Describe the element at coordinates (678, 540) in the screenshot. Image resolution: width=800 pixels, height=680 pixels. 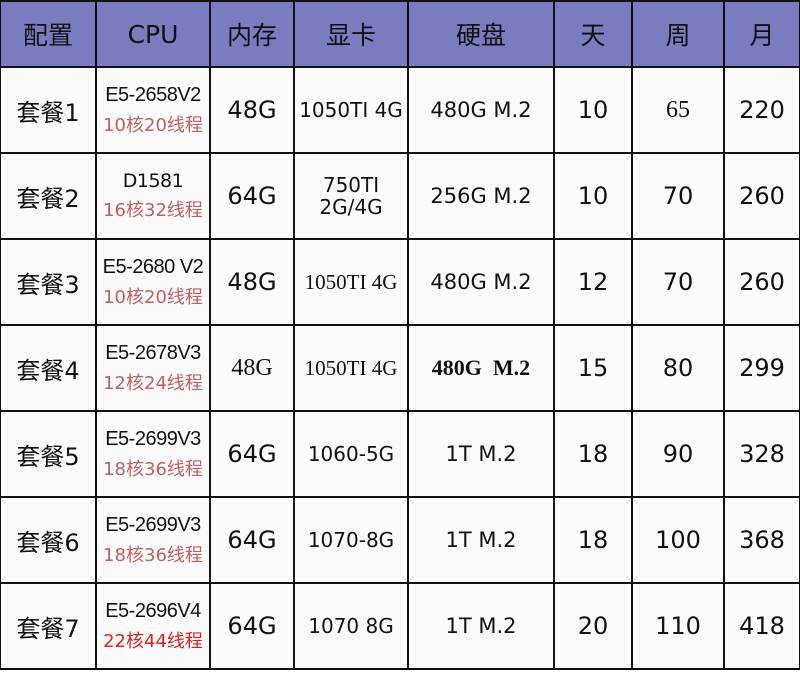
I see `price-week: 100` at that location.